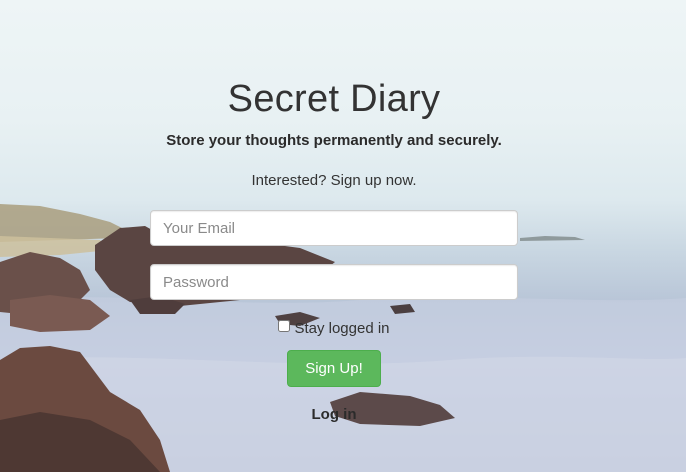  What do you see at coordinates (334, 282) in the screenshot?
I see `password-field` at bounding box center [334, 282].